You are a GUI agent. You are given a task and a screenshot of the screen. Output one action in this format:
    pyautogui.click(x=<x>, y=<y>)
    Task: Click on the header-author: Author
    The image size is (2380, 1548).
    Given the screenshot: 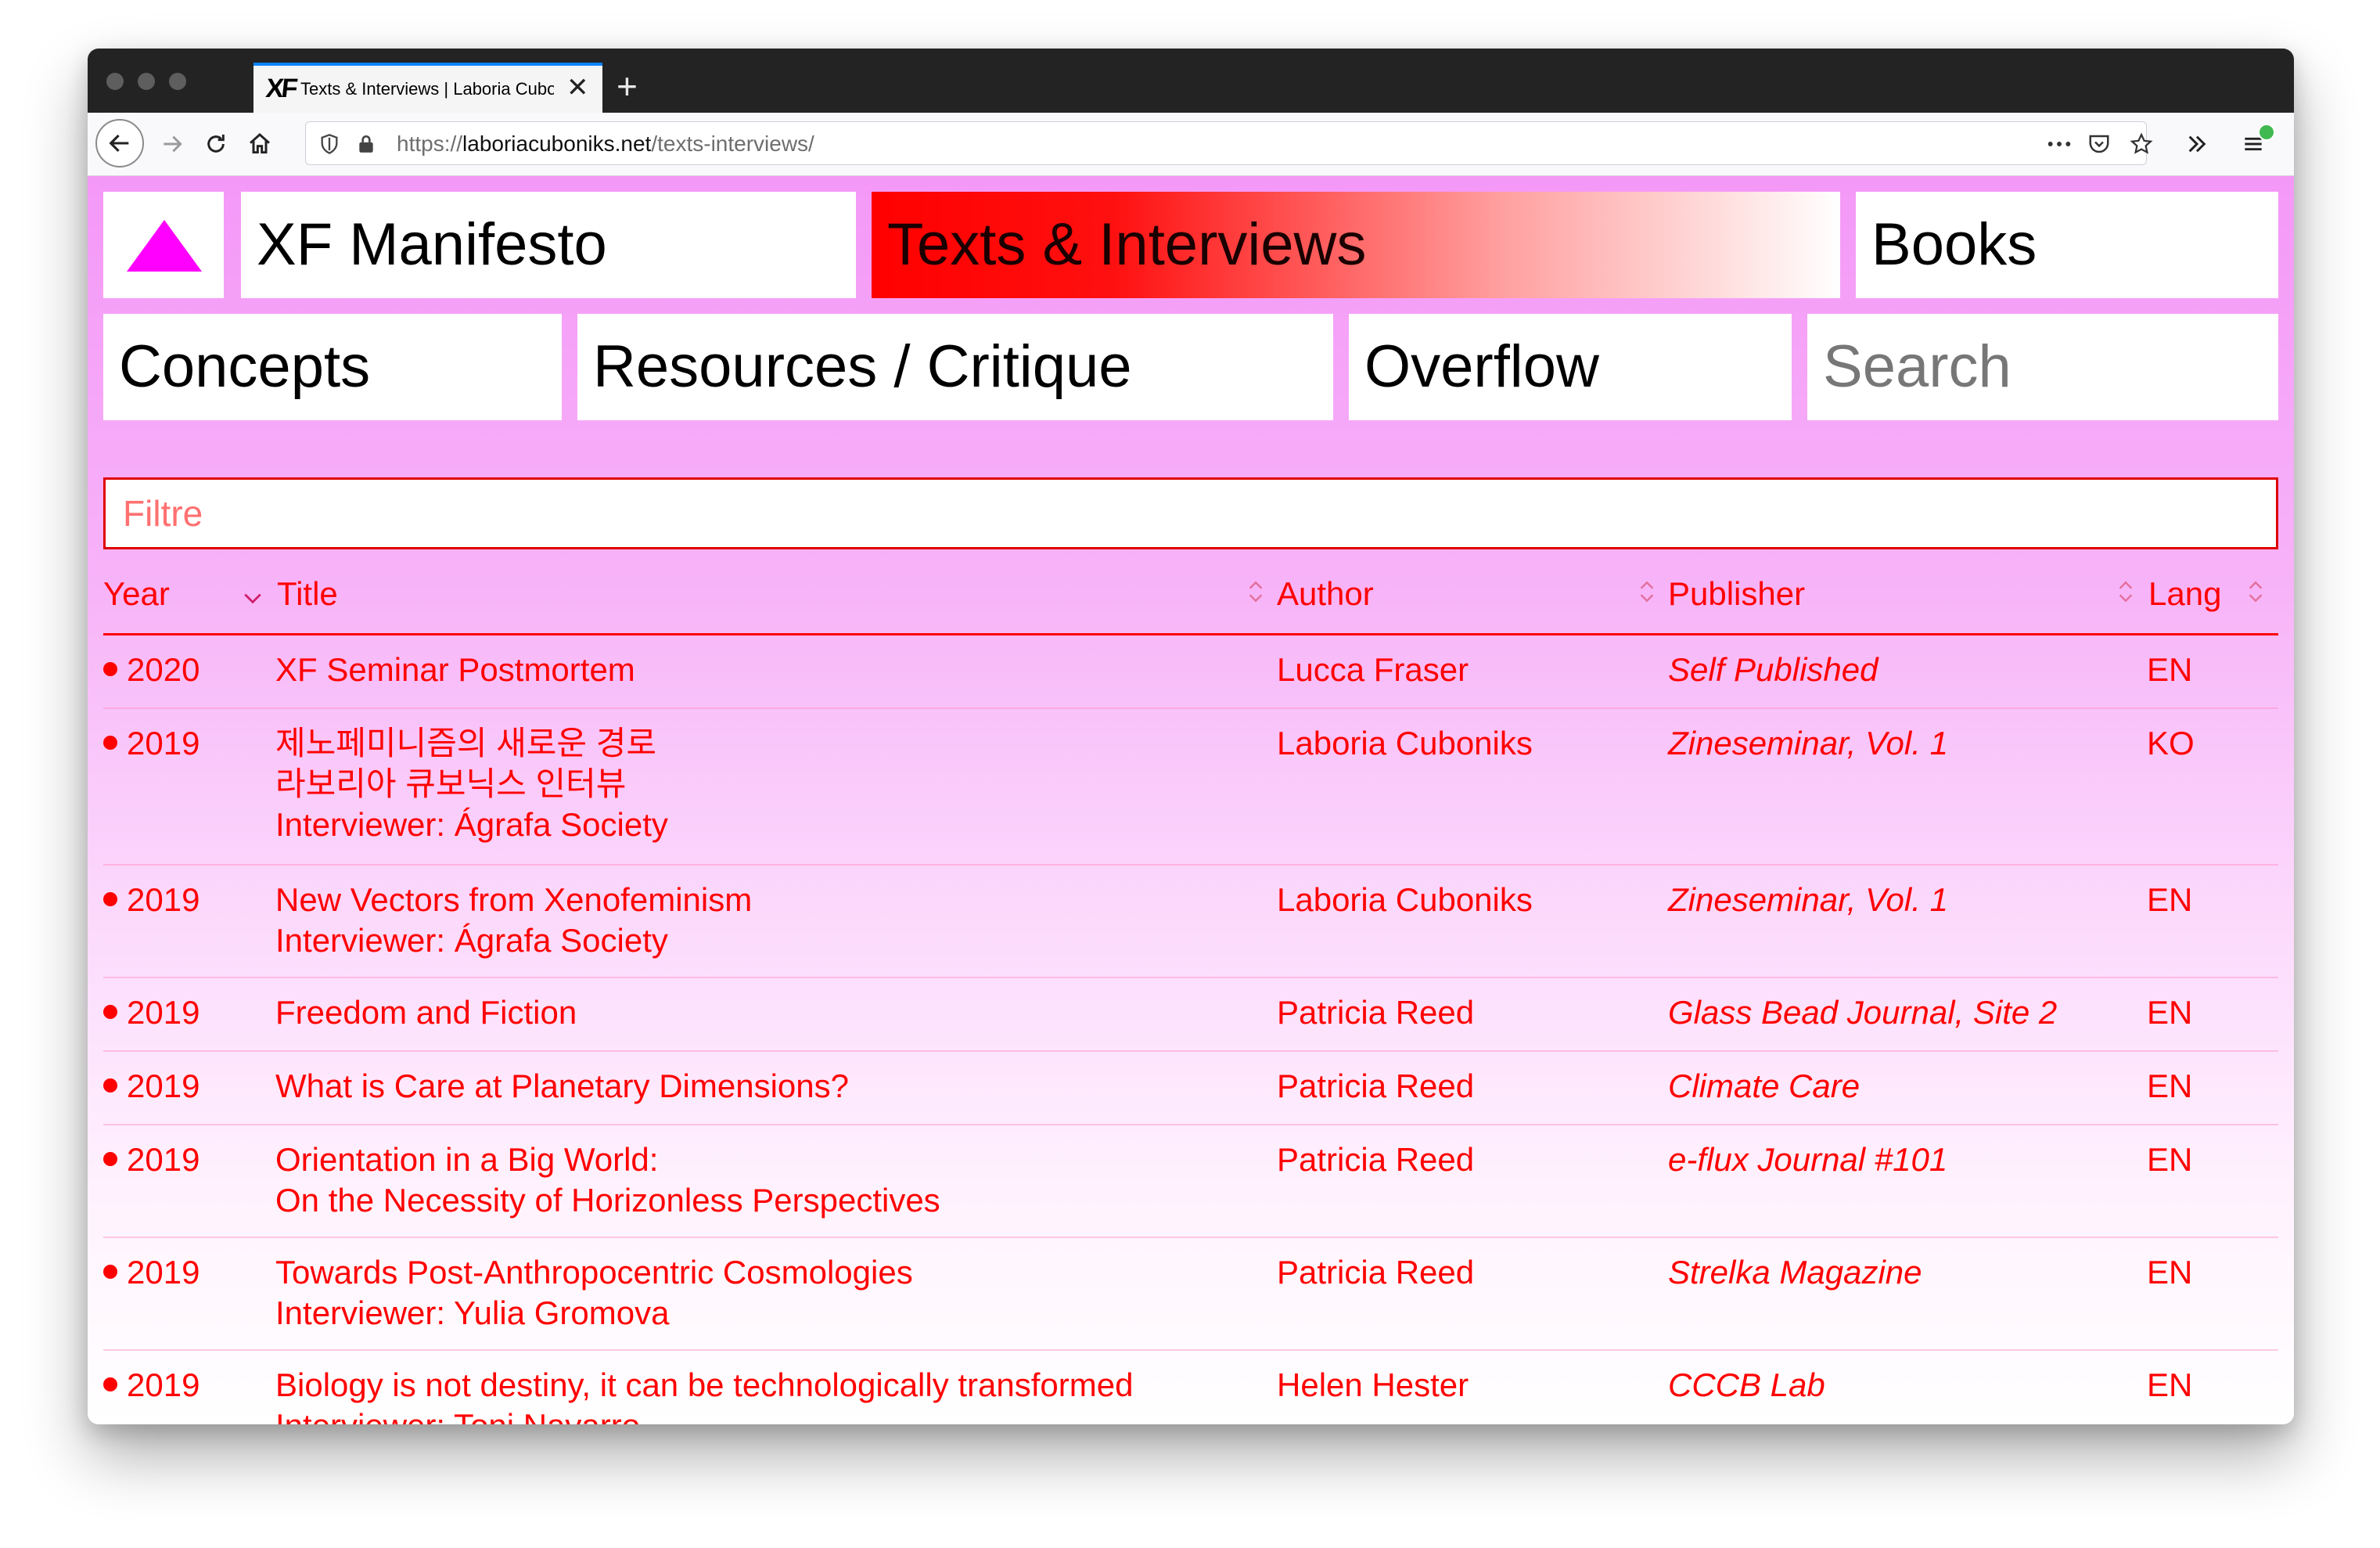 What is the action you would take?
    pyautogui.click(x=1325, y=594)
    